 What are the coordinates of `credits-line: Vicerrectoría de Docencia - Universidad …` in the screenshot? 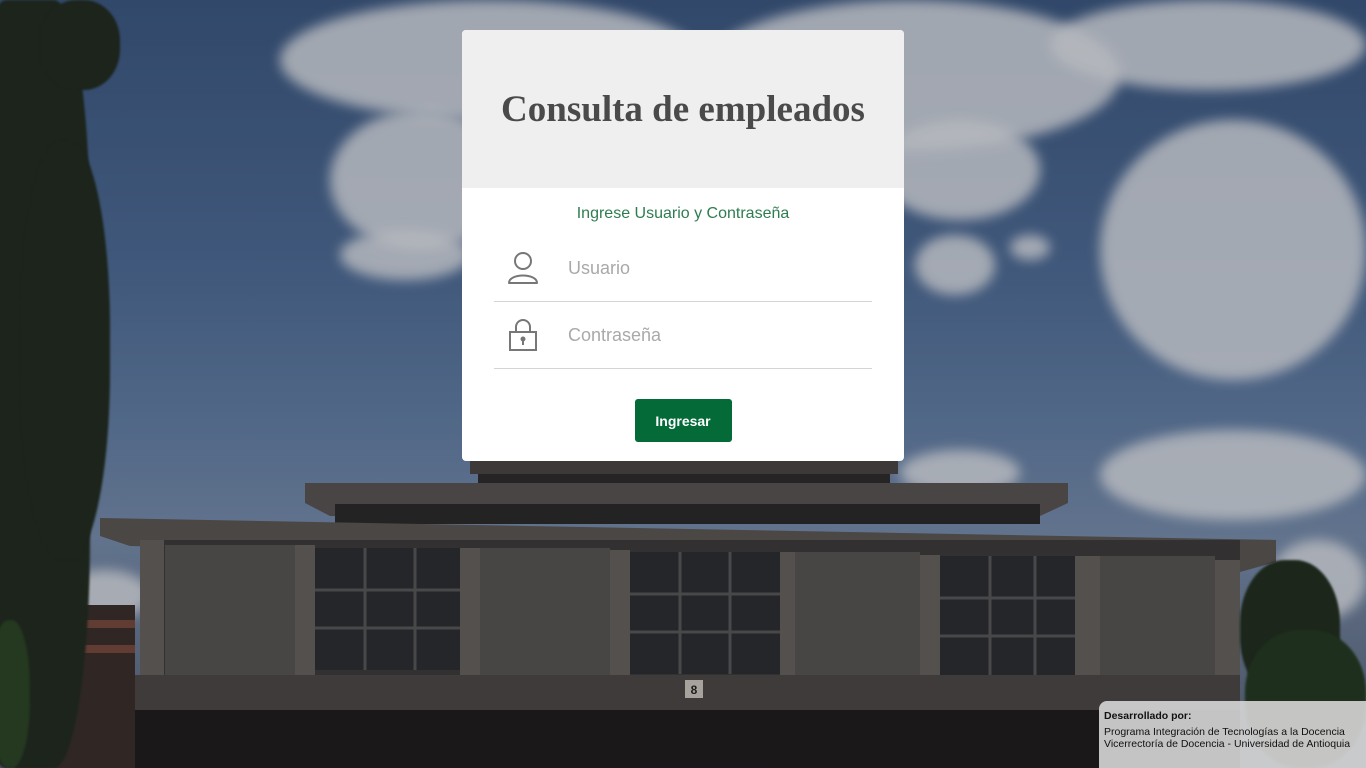 It's located at (1227, 744).